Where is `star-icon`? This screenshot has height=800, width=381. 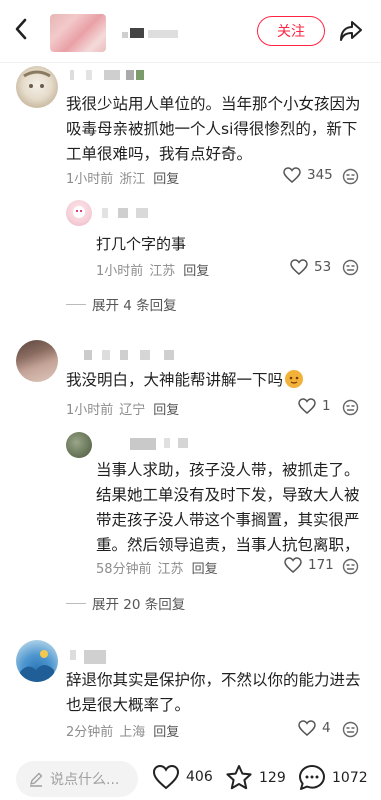
star-icon is located at coordinates (239, 777).